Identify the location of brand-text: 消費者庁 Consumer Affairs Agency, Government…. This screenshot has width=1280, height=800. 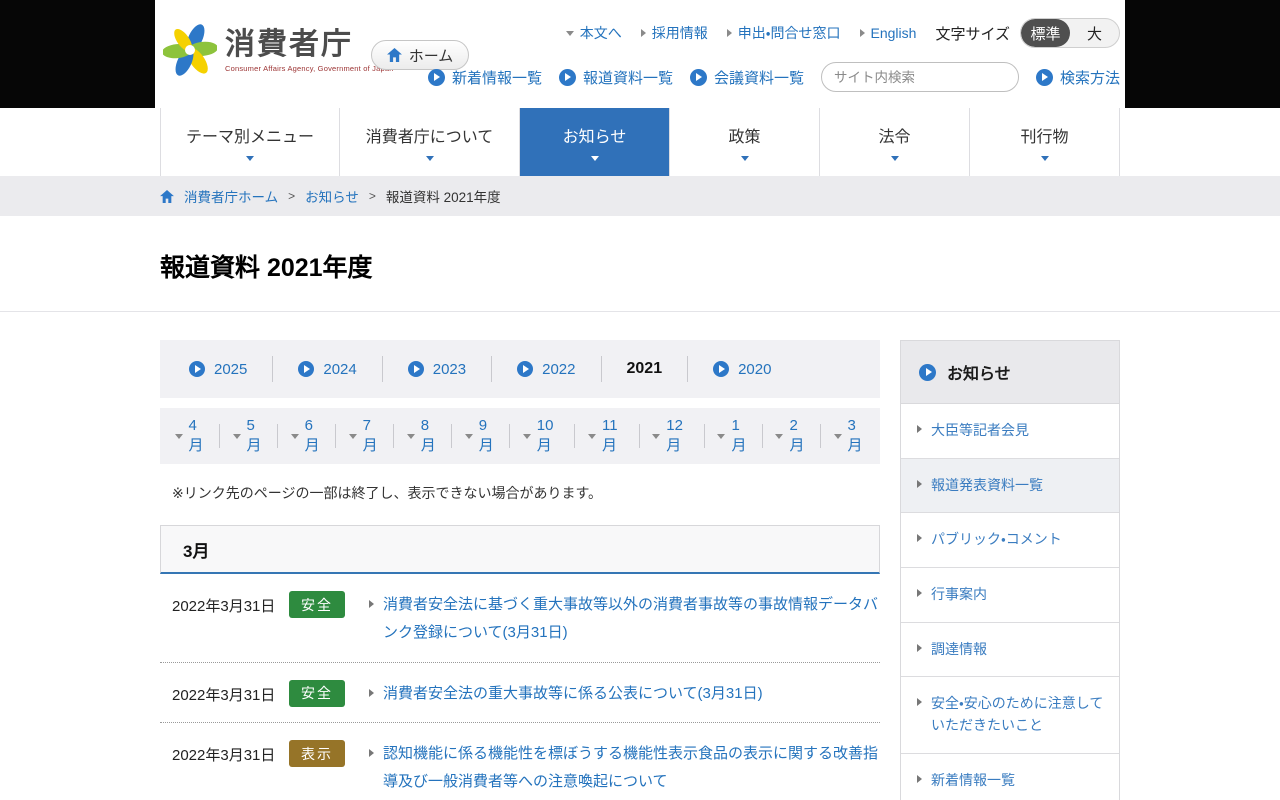
(309, 50).